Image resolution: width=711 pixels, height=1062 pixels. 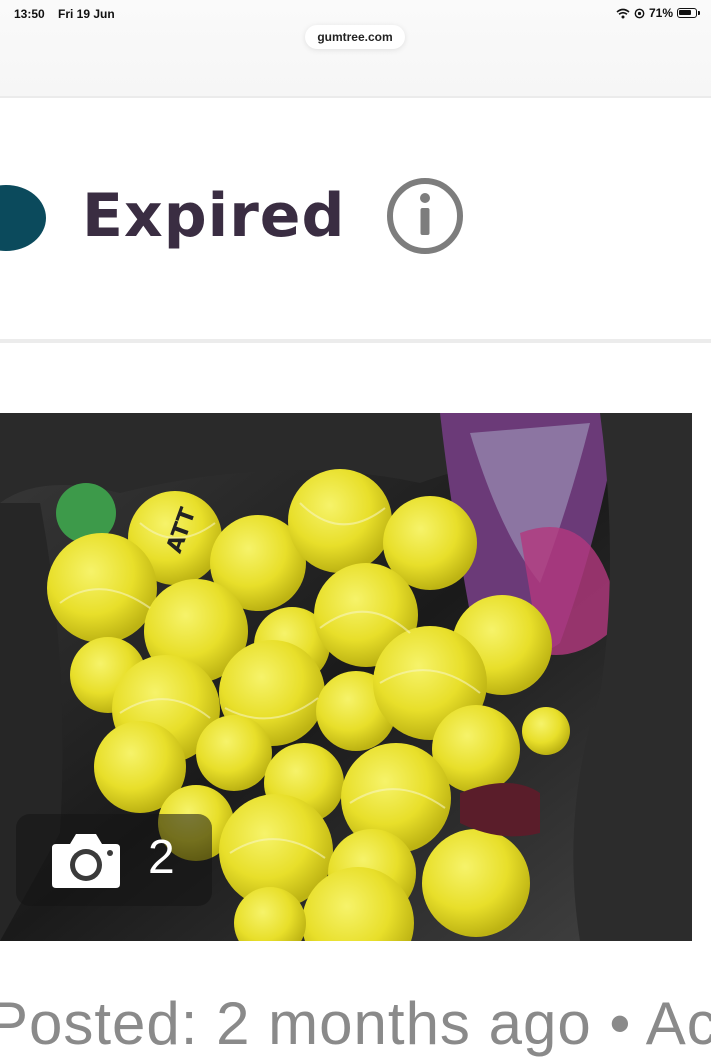 I want to click on section-divider, so click(x=355, y=341).